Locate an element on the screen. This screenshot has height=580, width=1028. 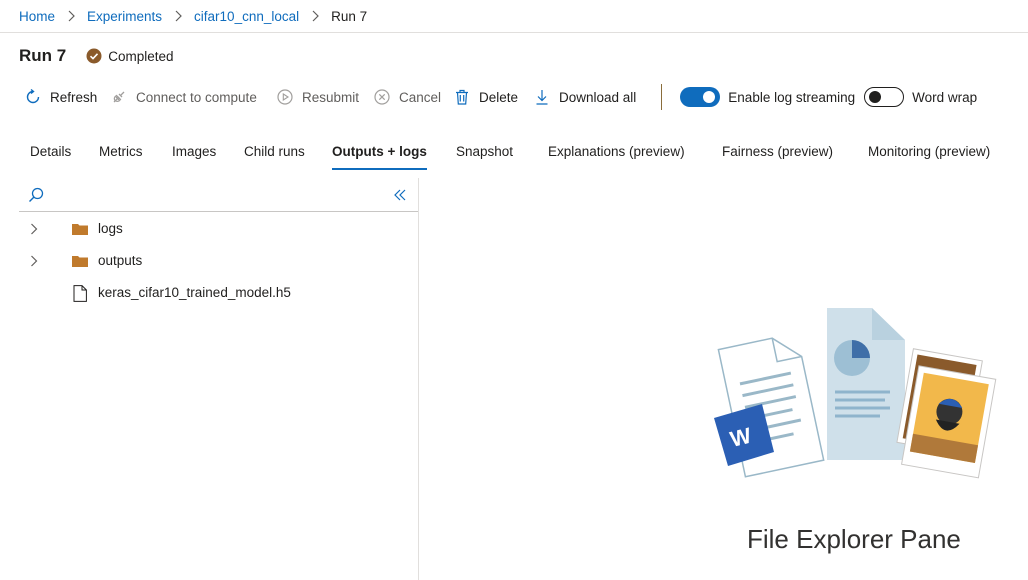
delete-label: Delete is located at coordinates (499, 97).